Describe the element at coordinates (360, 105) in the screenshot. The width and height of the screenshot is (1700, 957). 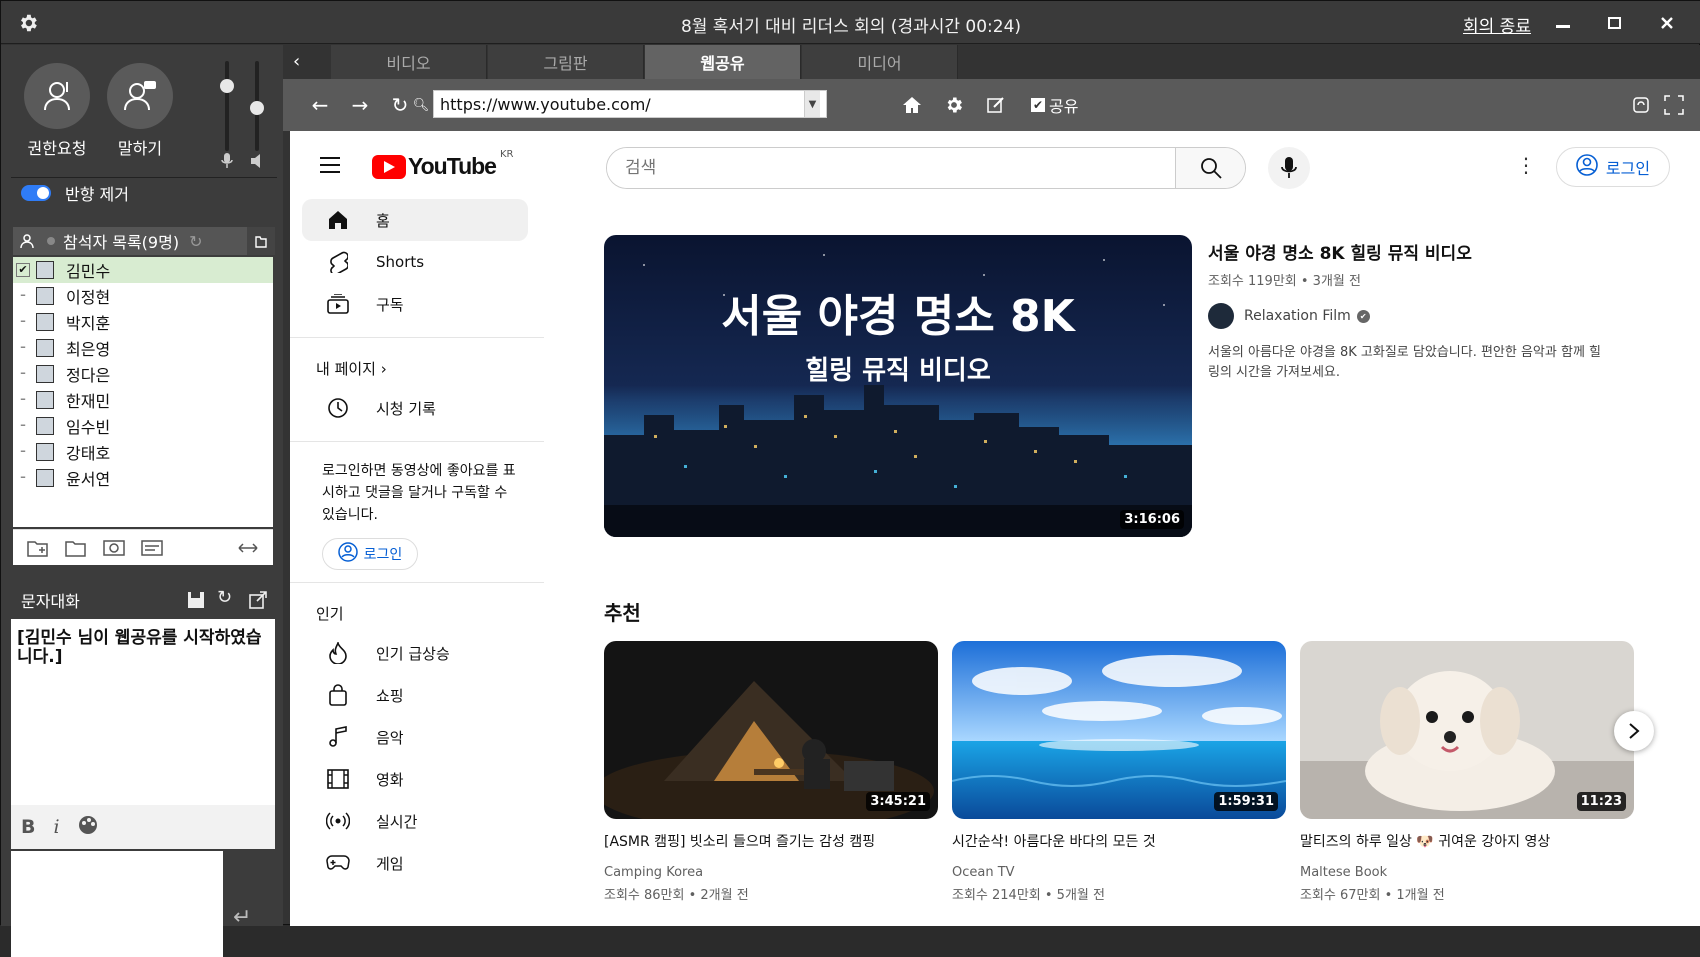
I see `forward-arrow-icon: →` at that location.